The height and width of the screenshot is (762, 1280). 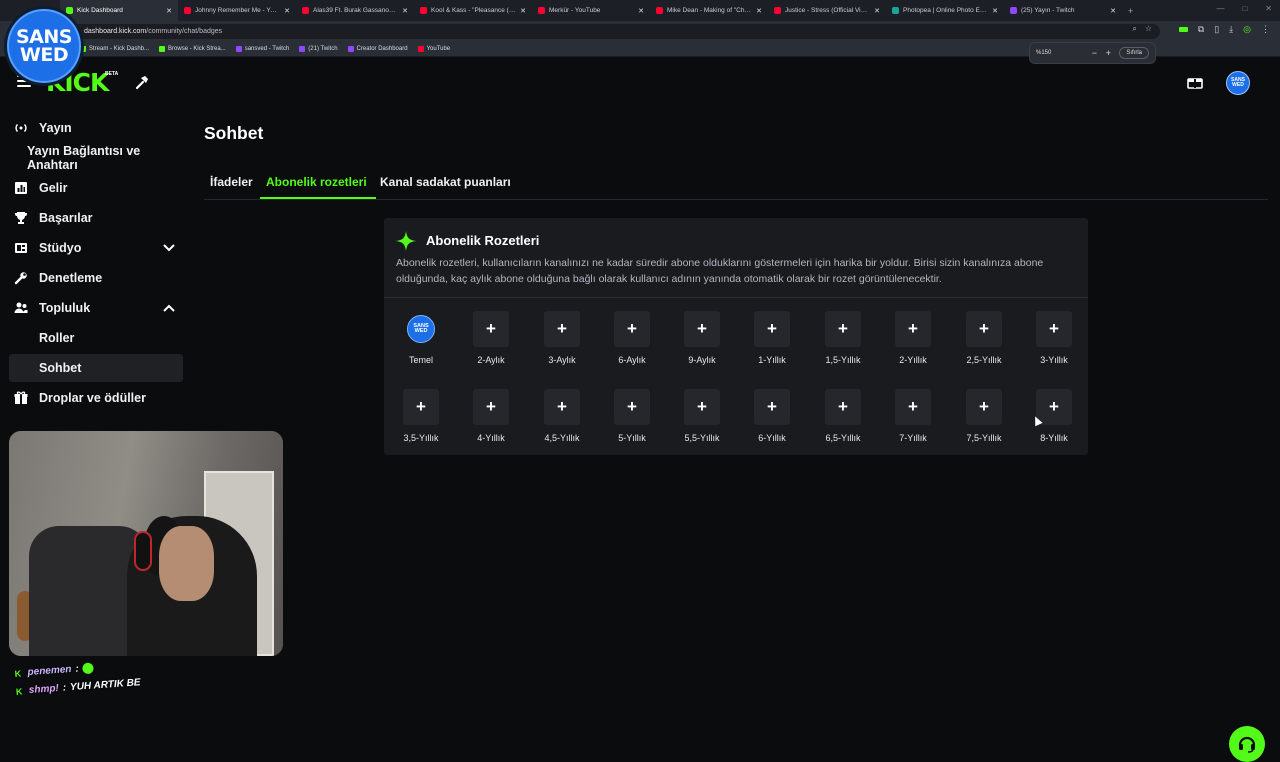 I want to click on zoom-out-button: −, so click(x=1094, y=53).